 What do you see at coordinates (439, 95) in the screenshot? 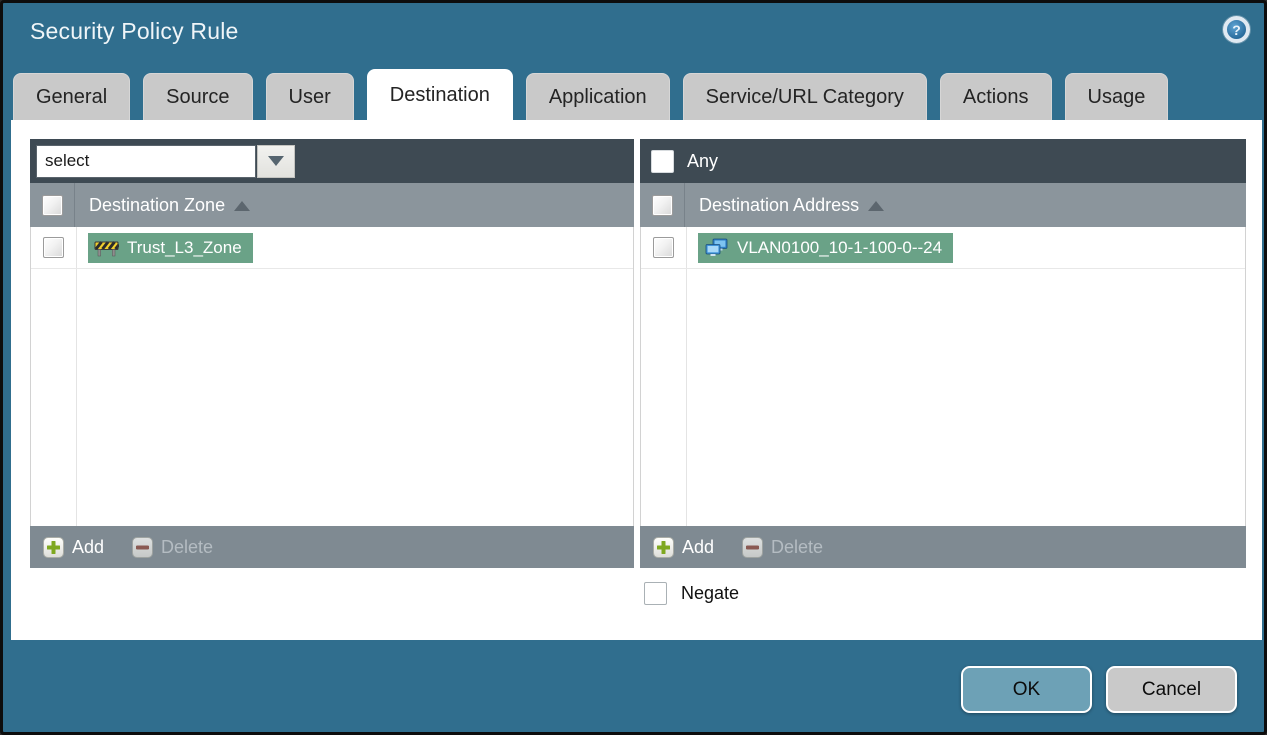
I see `tab-destination: Destination` at bounding box center [439, 95].